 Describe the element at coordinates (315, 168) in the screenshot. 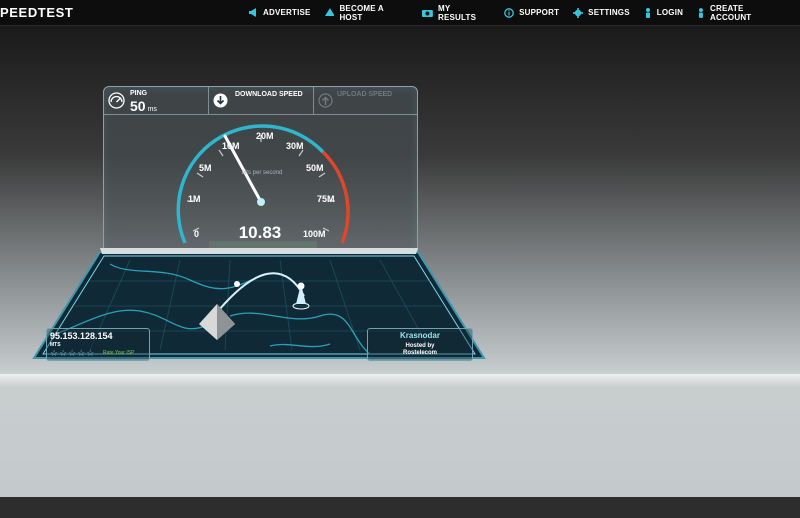

I see `tick-50m: 50M` at that location.